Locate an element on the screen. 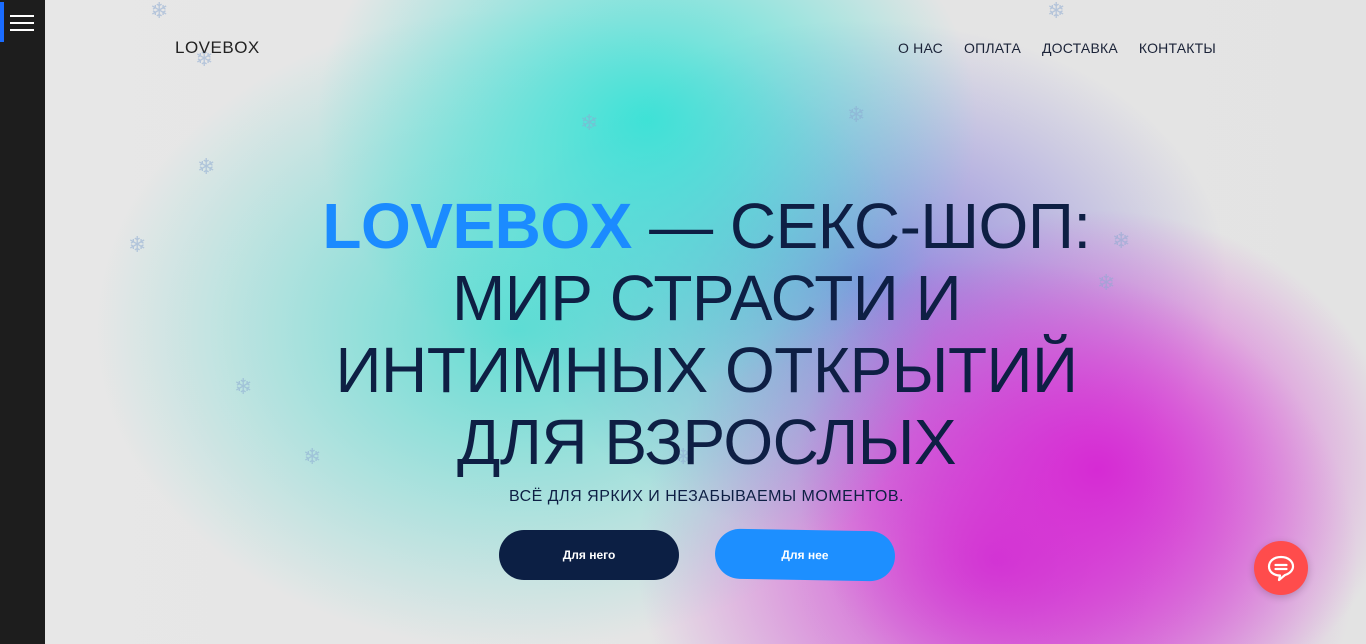 This screenshot has width=1366, height=644. chat-bubble-icon is located at coordinates (1281, 568).